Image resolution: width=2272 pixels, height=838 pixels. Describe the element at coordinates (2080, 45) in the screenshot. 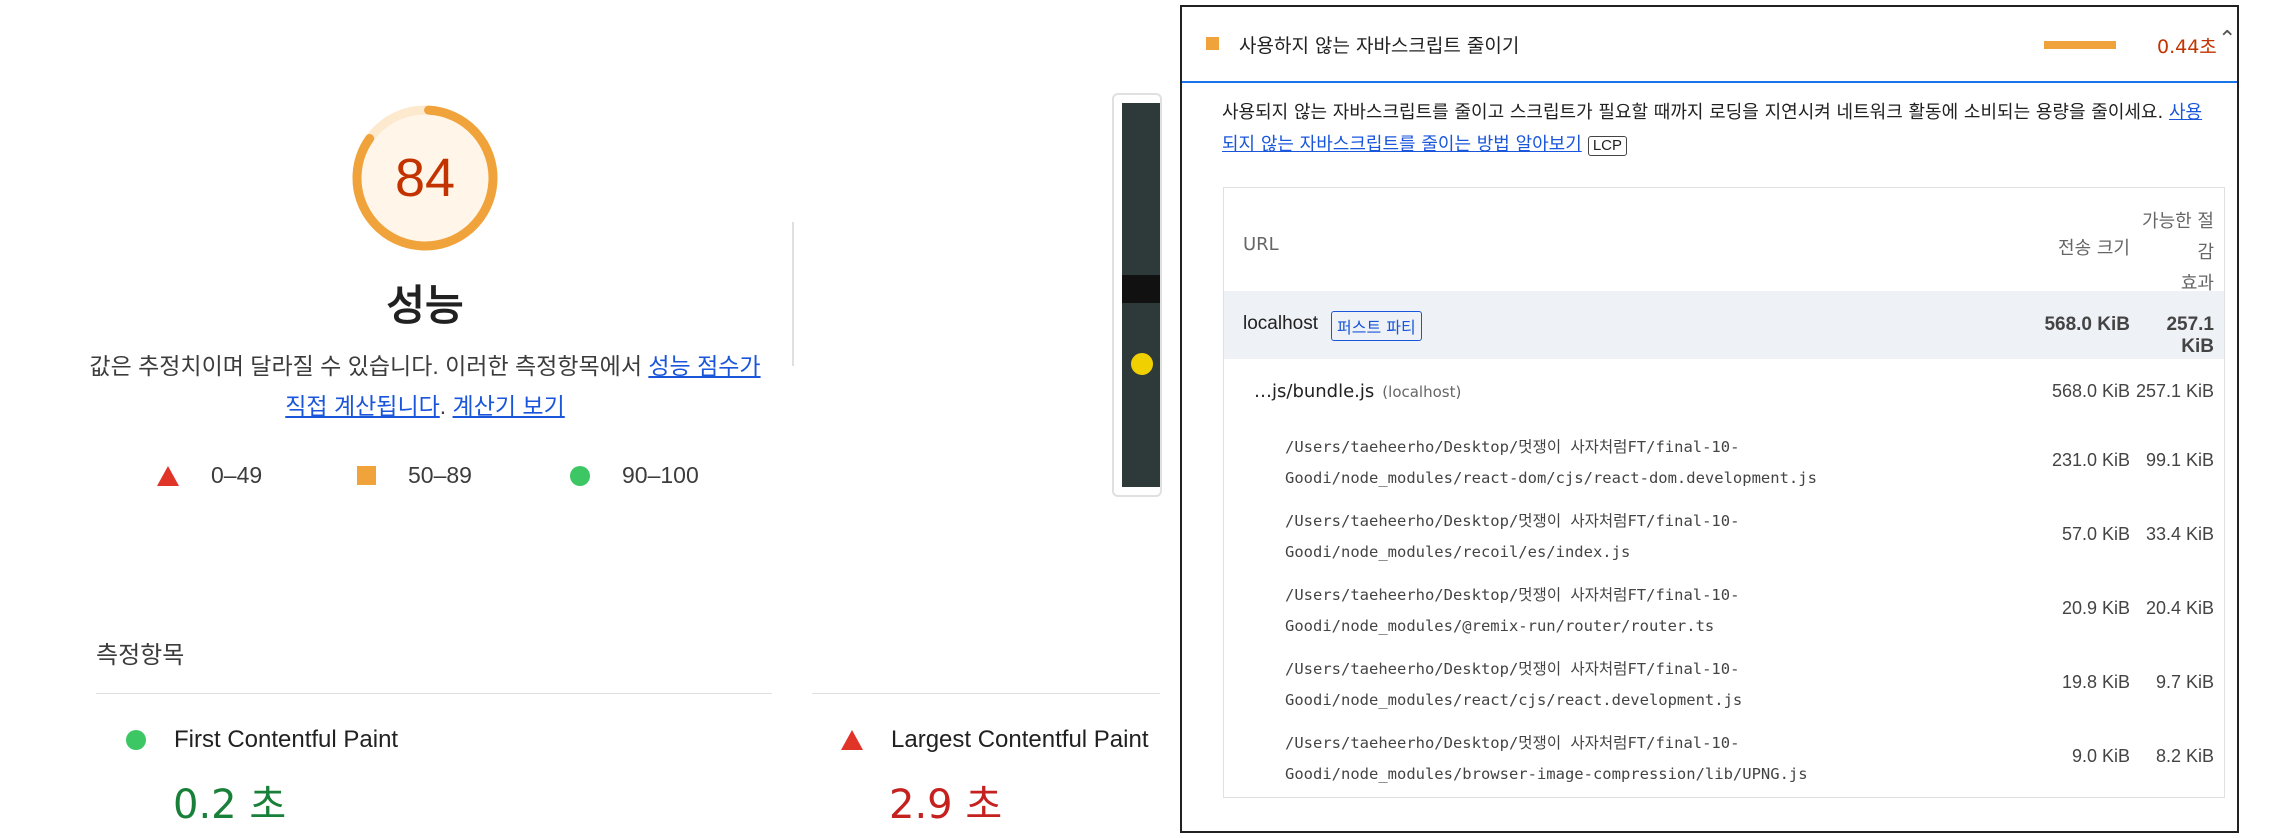

I see `savings-bar` at that location.